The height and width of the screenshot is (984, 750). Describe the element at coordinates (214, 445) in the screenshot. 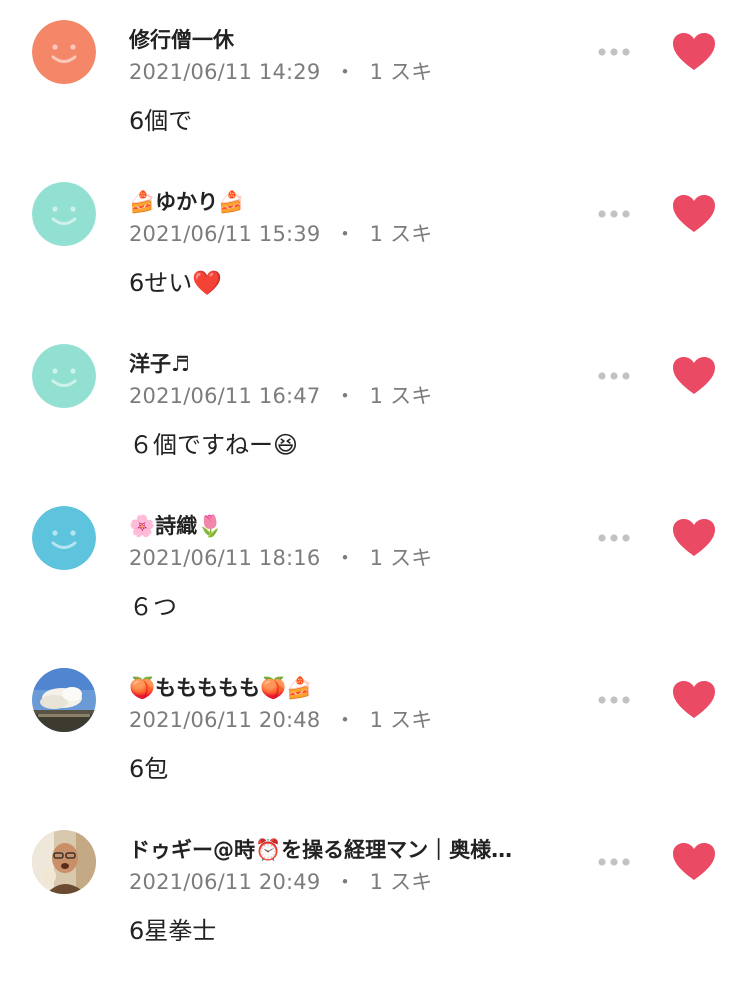

I see `comment-text: ６個ですねー😆` at that location.